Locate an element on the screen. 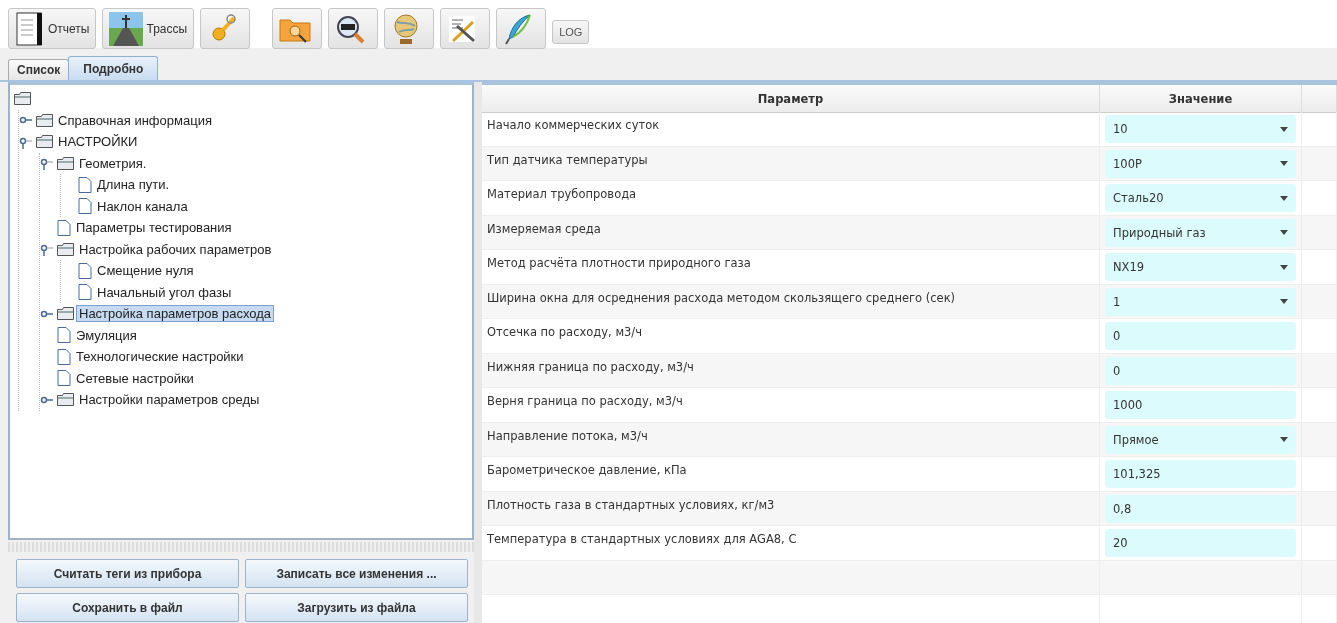 This screenshot has width=1337, height=623. value-dropdown: 1 is located at coordinates (1200, 301).